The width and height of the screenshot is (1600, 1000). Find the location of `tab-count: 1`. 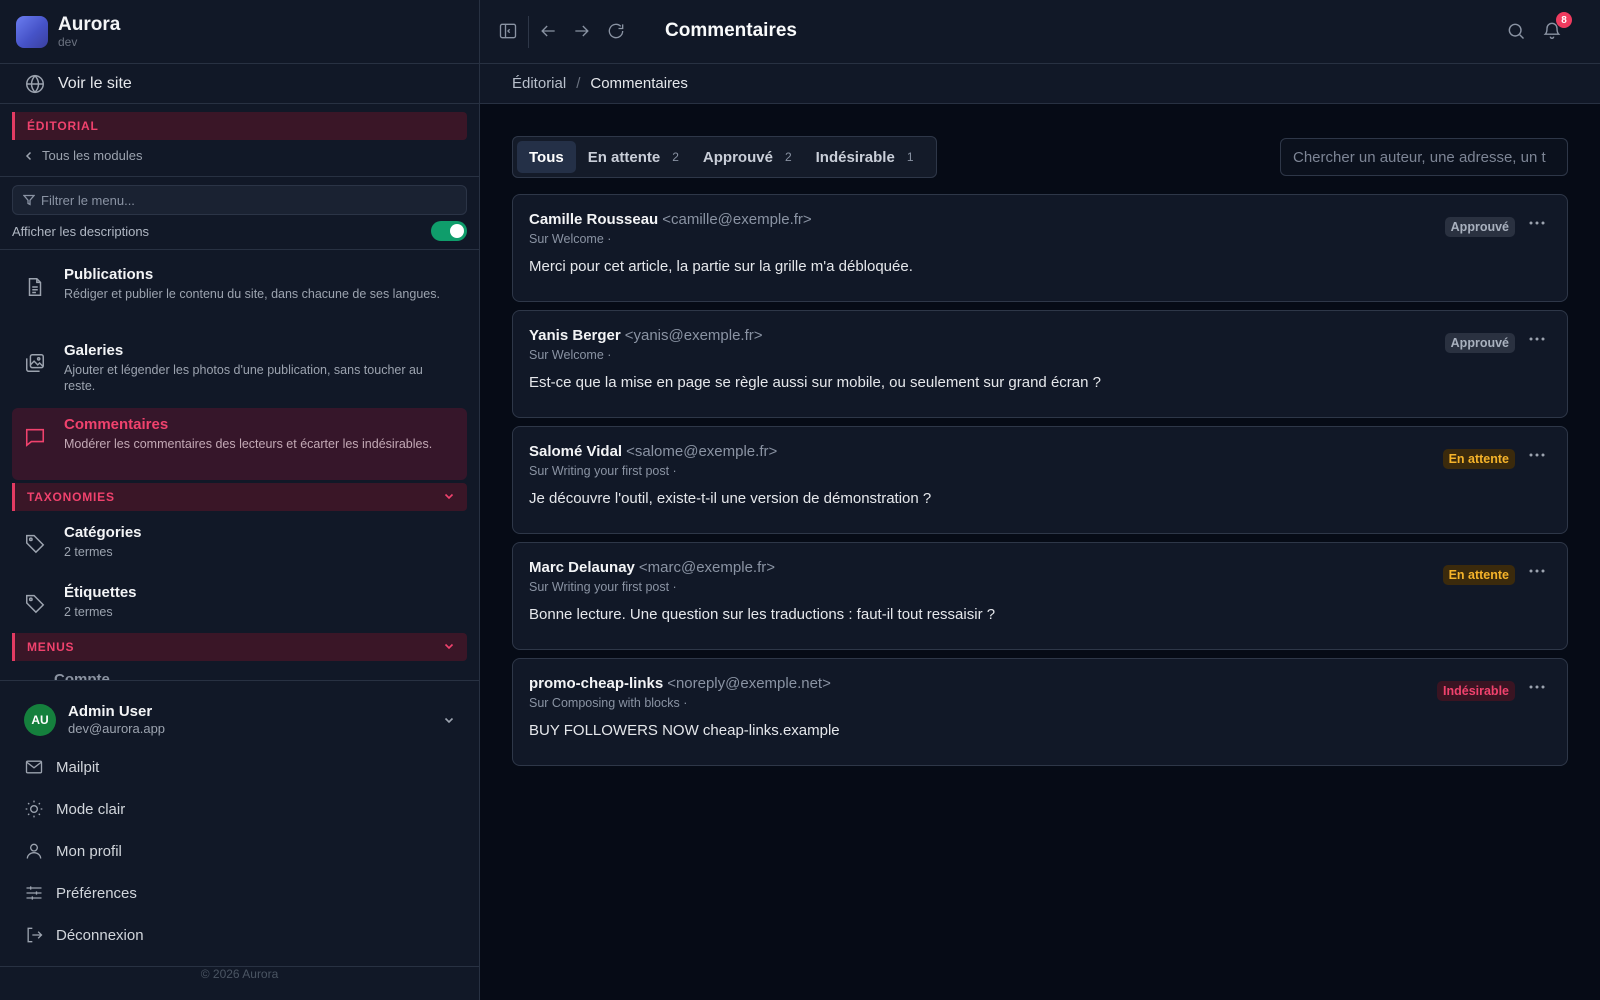

tab-count: 1 is located at coordinates (910, 157).